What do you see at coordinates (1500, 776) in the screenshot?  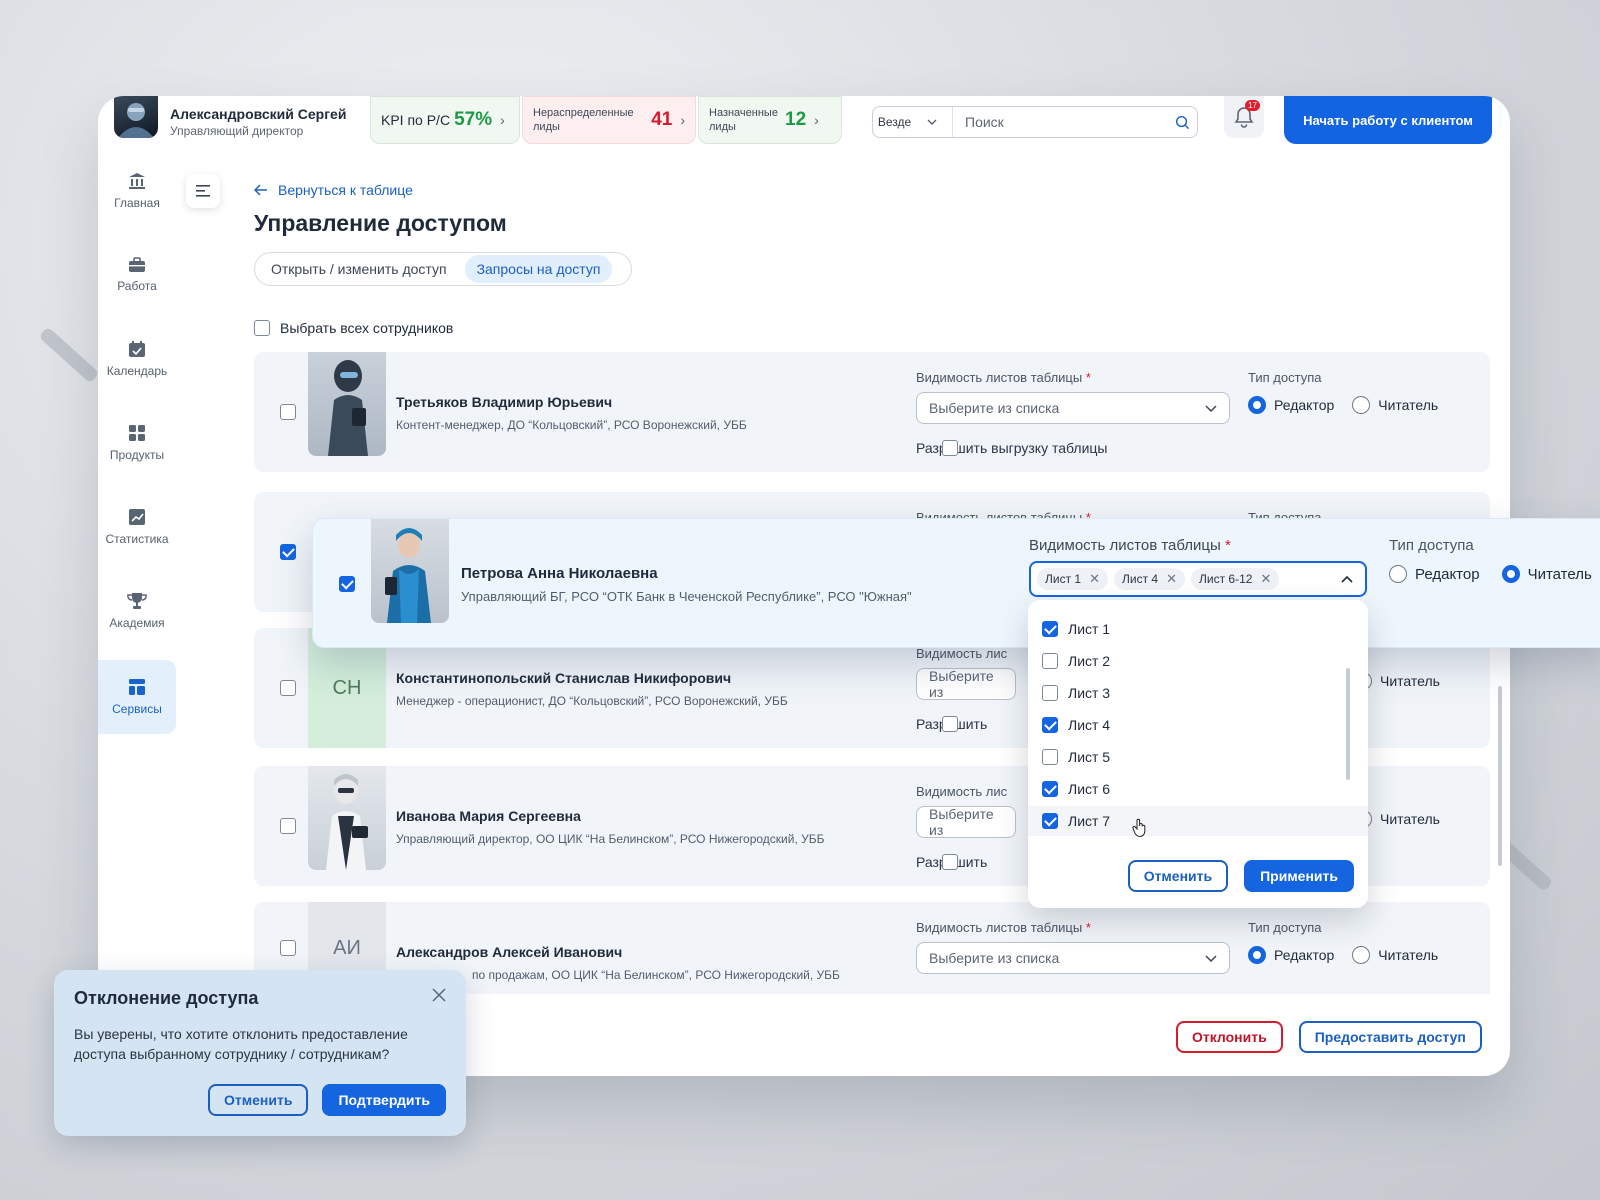 I see `content-scrollbar` at bounding box center [1500, 776].